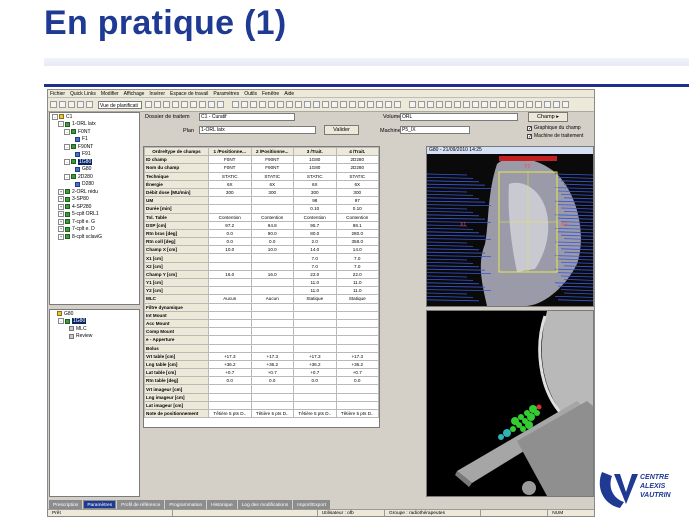  Describe the element at coordinates (120, 104) in the screenshot. I see `view-select: Vue de planificati` at that location.